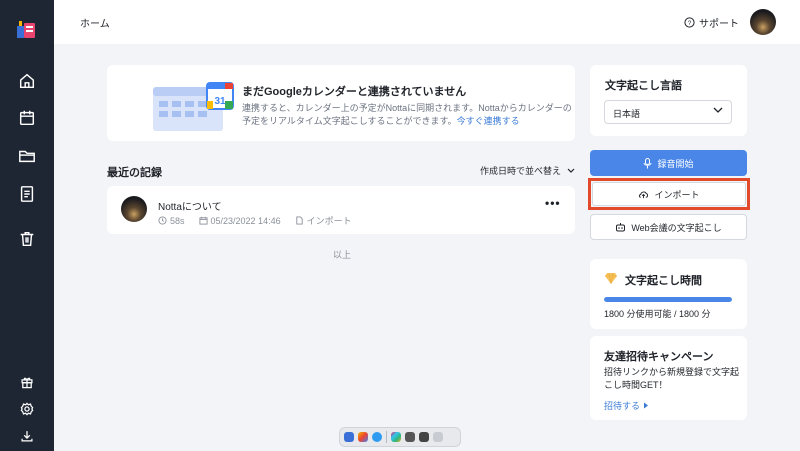 This screenshot has height=451, width=800. What do you see at coordinates (424, 437) in the screenshot?
I see `preview-app-icon` at bounding box center [424, 437].